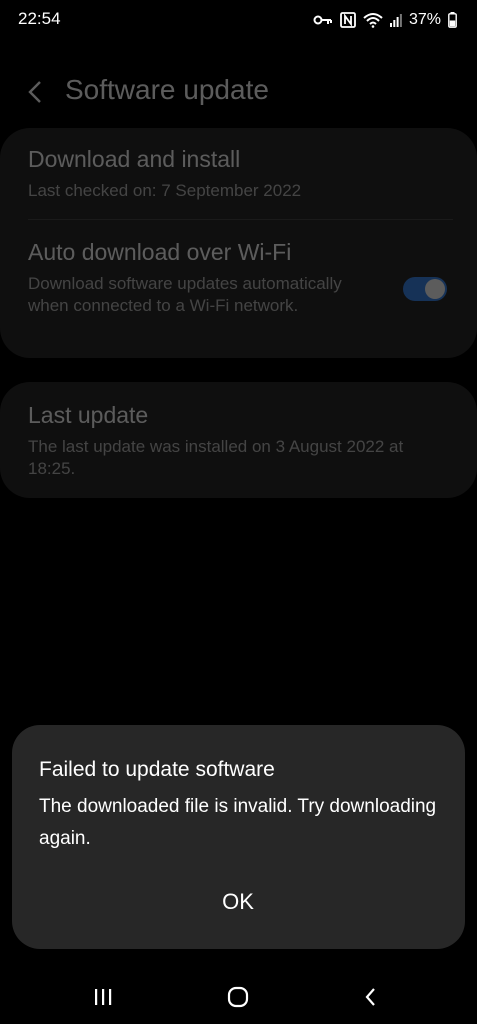  What do you see at coordinates (395, 20) in the screenshot?
I see `signal-icon` at bounding box center [395, 20].